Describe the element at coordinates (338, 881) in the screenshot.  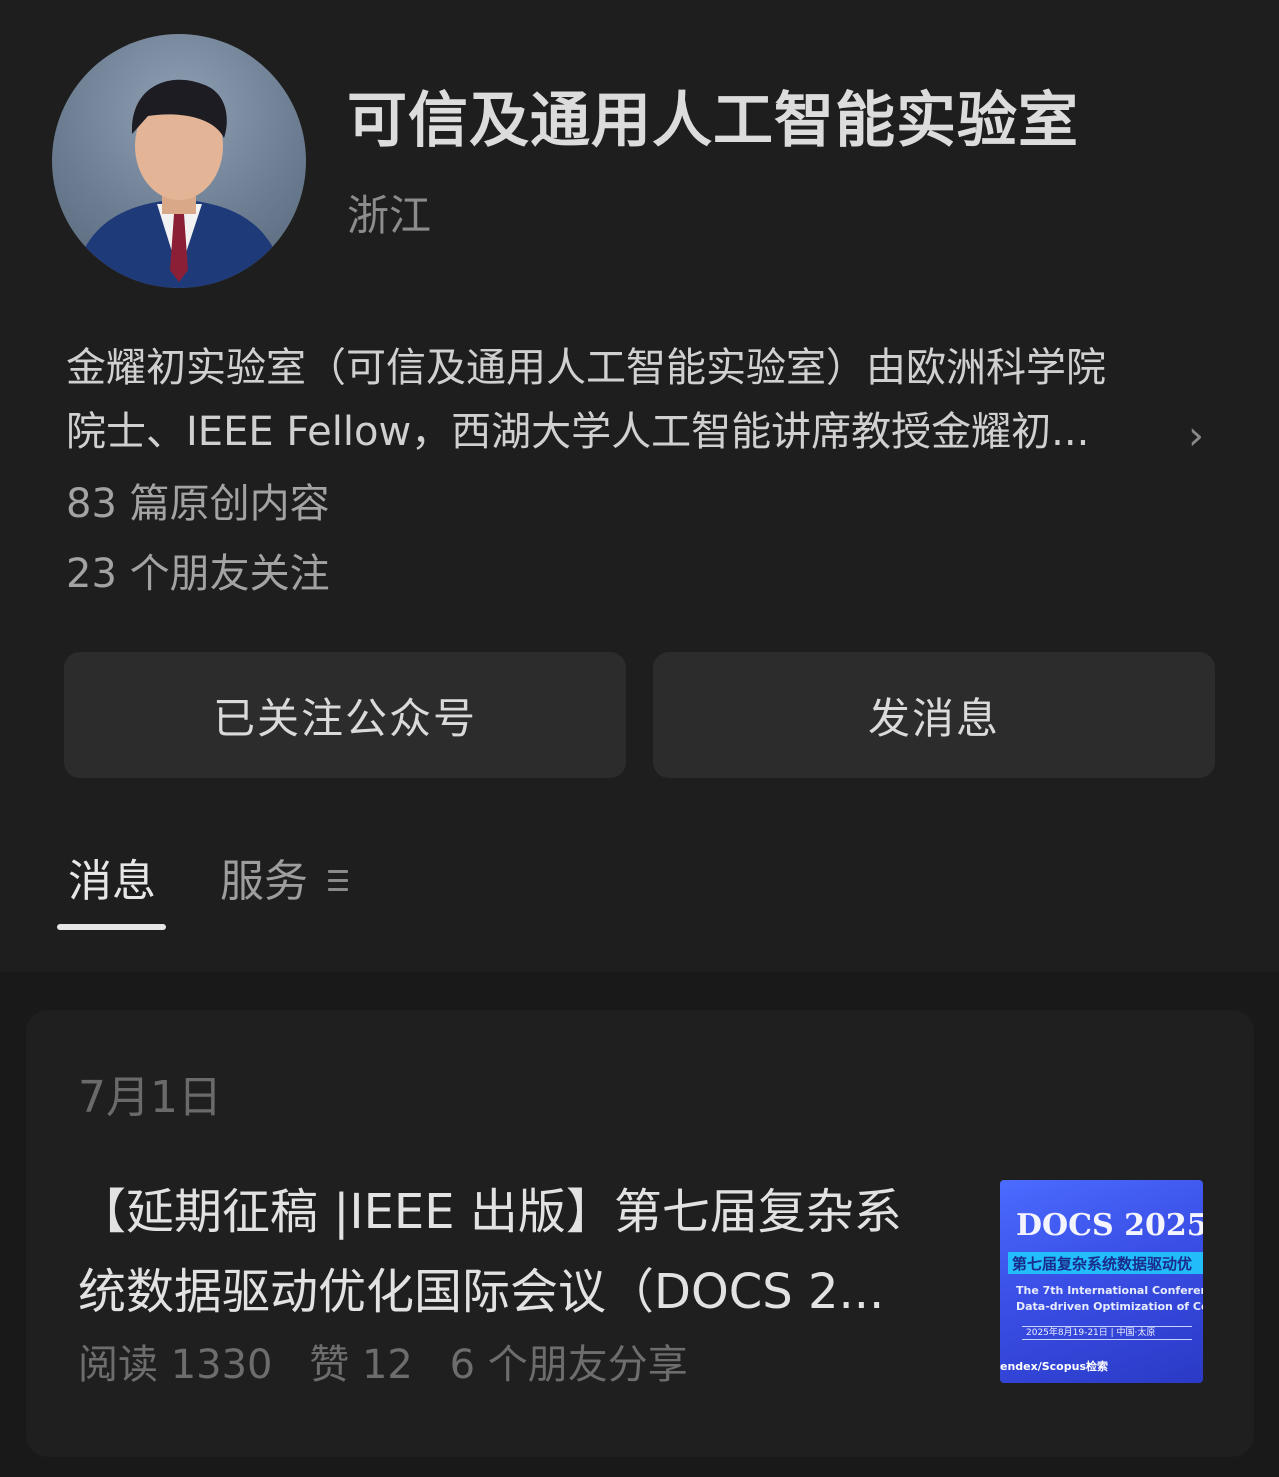
I see `menu-icon` at that location.